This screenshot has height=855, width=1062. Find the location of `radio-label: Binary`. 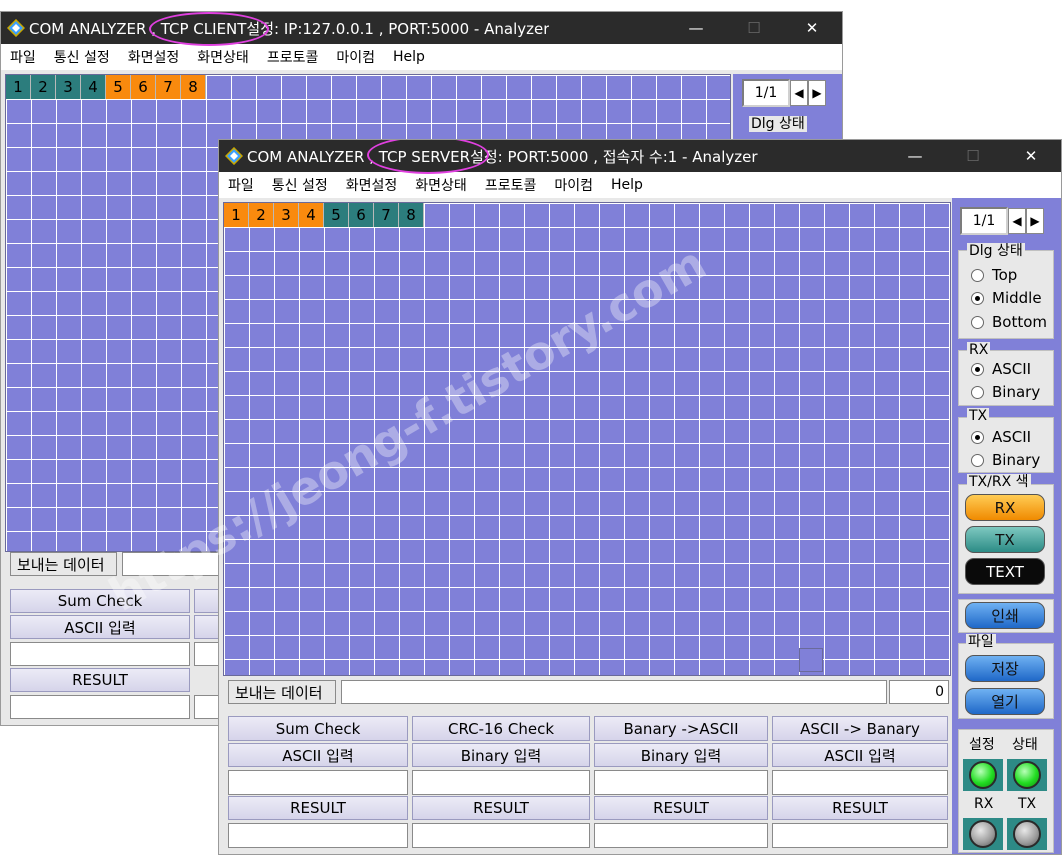

radio-label: Binary is located at coordinates (1016, 460).